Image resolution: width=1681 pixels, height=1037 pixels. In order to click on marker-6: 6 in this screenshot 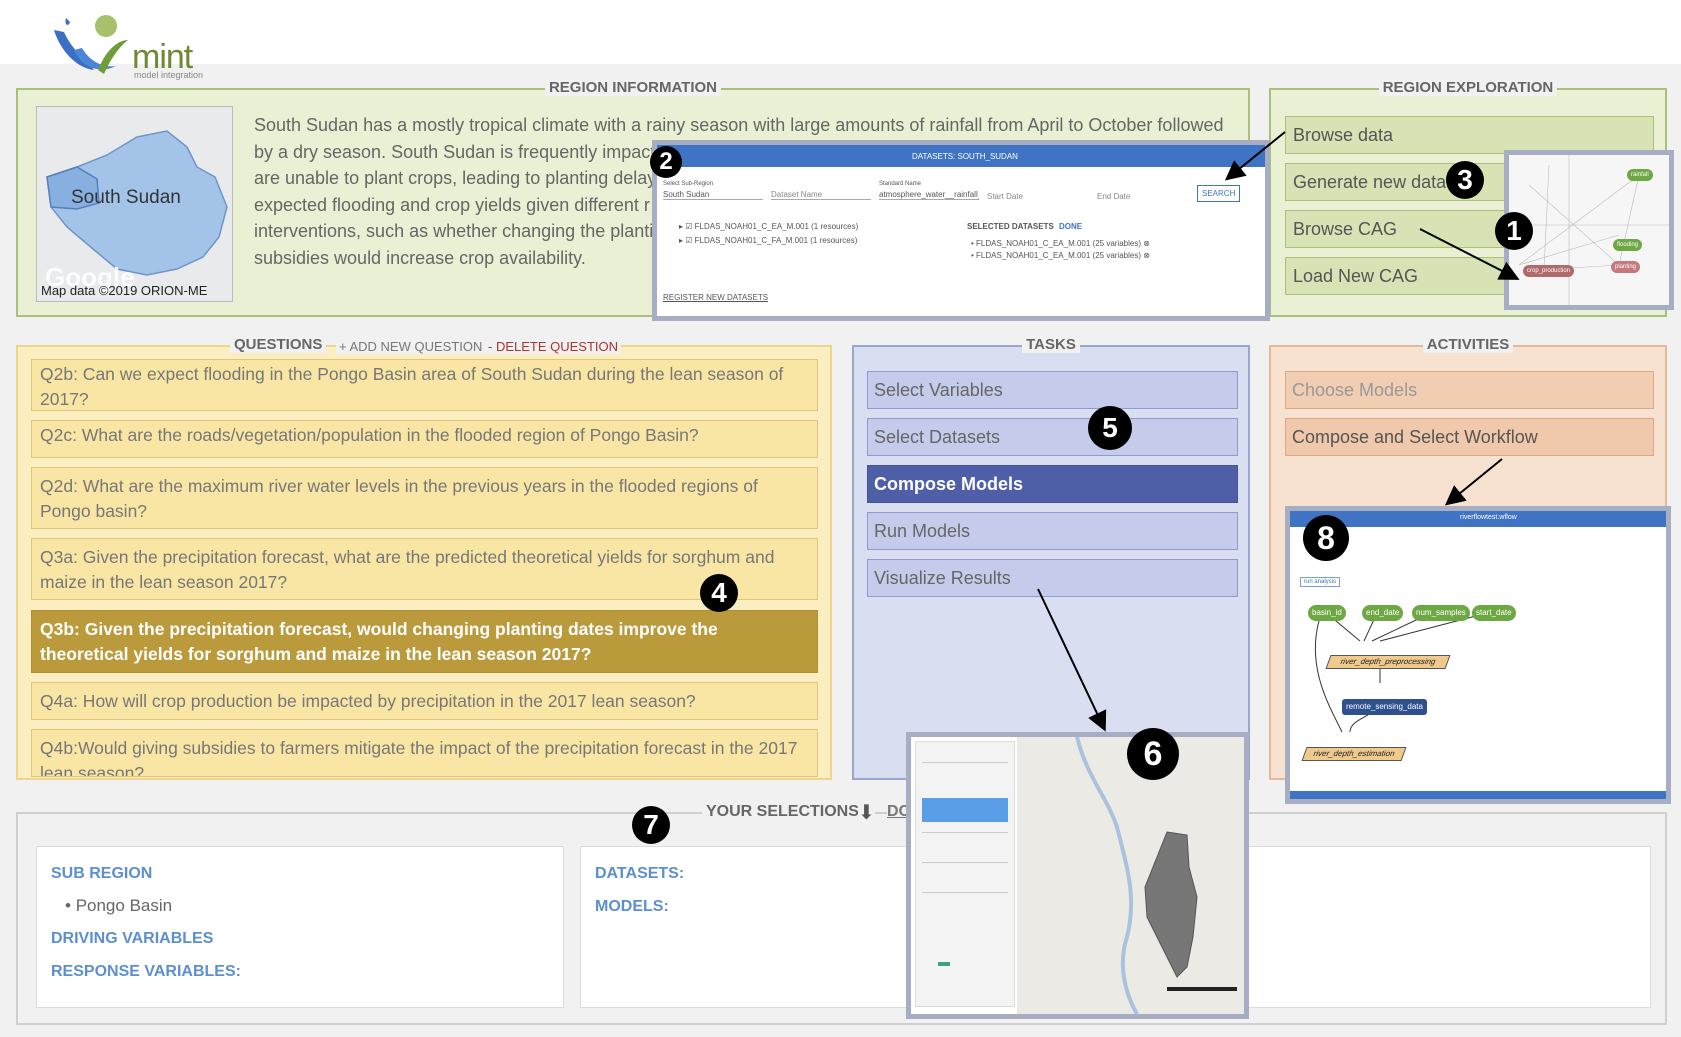, I will do `click(1153, 754)`.